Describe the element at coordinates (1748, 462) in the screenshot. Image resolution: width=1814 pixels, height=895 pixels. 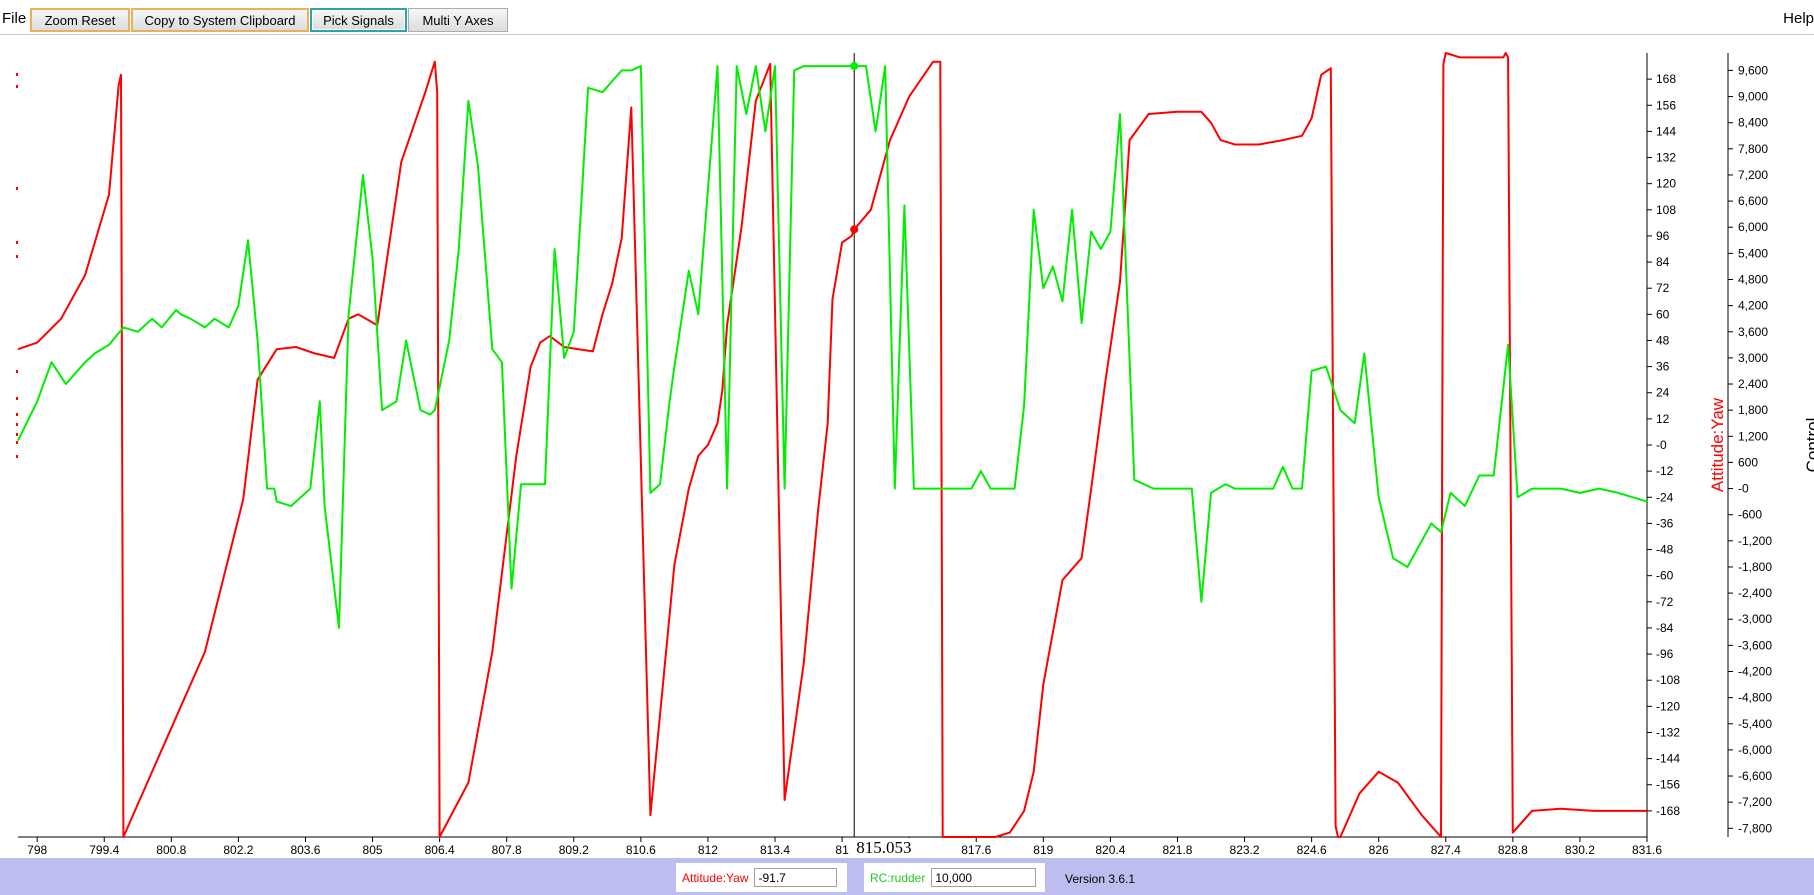
I see `control-tick-label: 600` at that location.